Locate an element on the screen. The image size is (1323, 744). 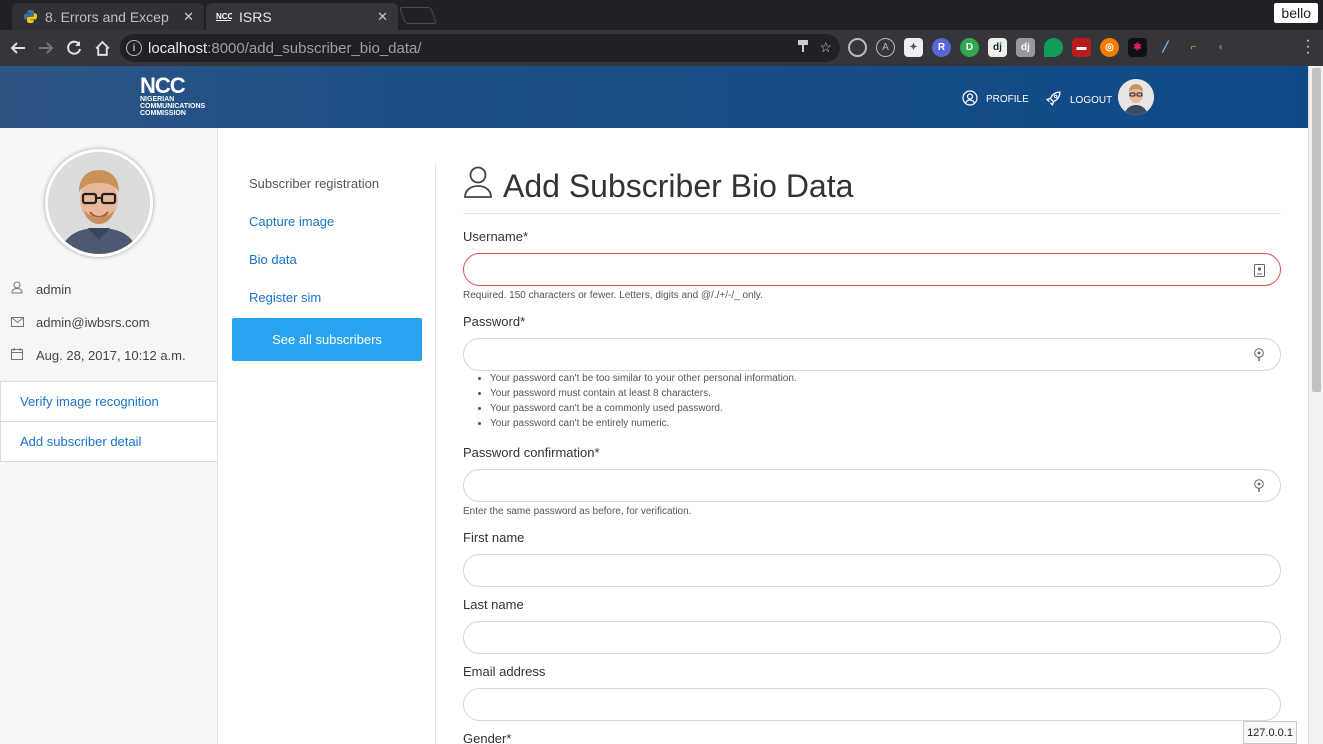
lifebuoy-extension-icon: ◎ is located at coordinates (1109, 47).